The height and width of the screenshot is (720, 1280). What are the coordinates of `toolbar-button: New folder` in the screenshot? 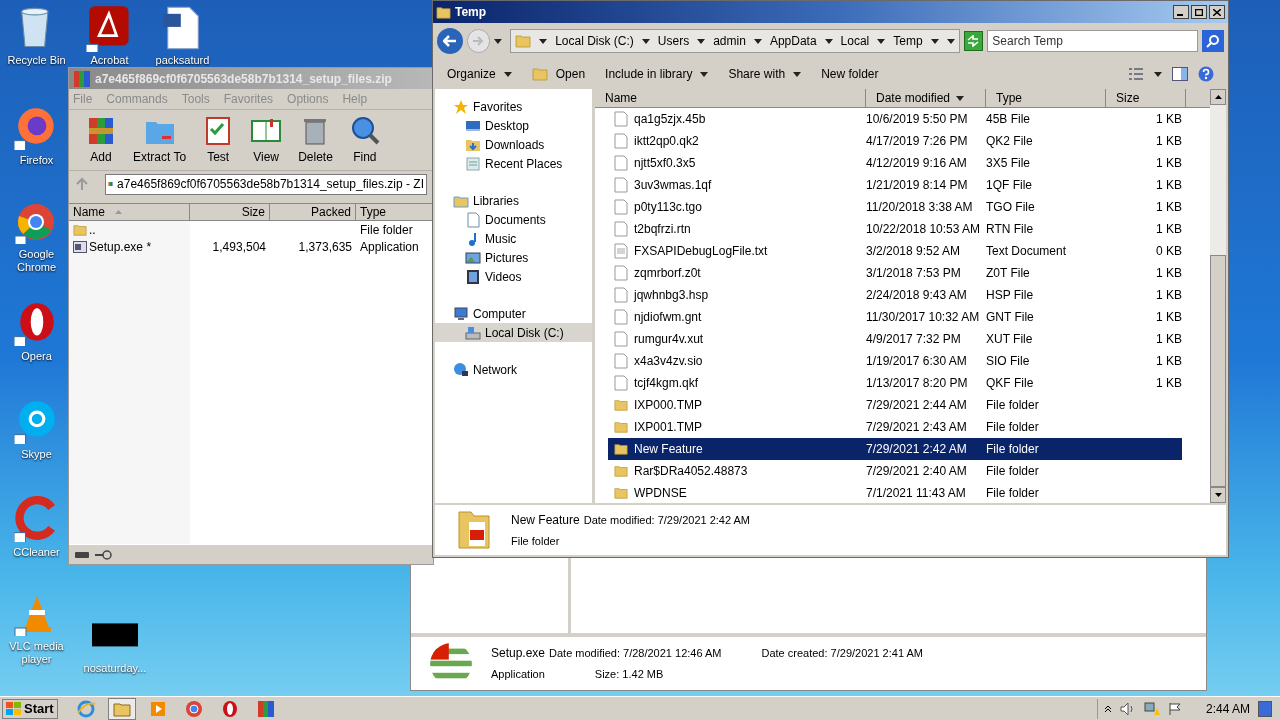 It's located at (850, 74).